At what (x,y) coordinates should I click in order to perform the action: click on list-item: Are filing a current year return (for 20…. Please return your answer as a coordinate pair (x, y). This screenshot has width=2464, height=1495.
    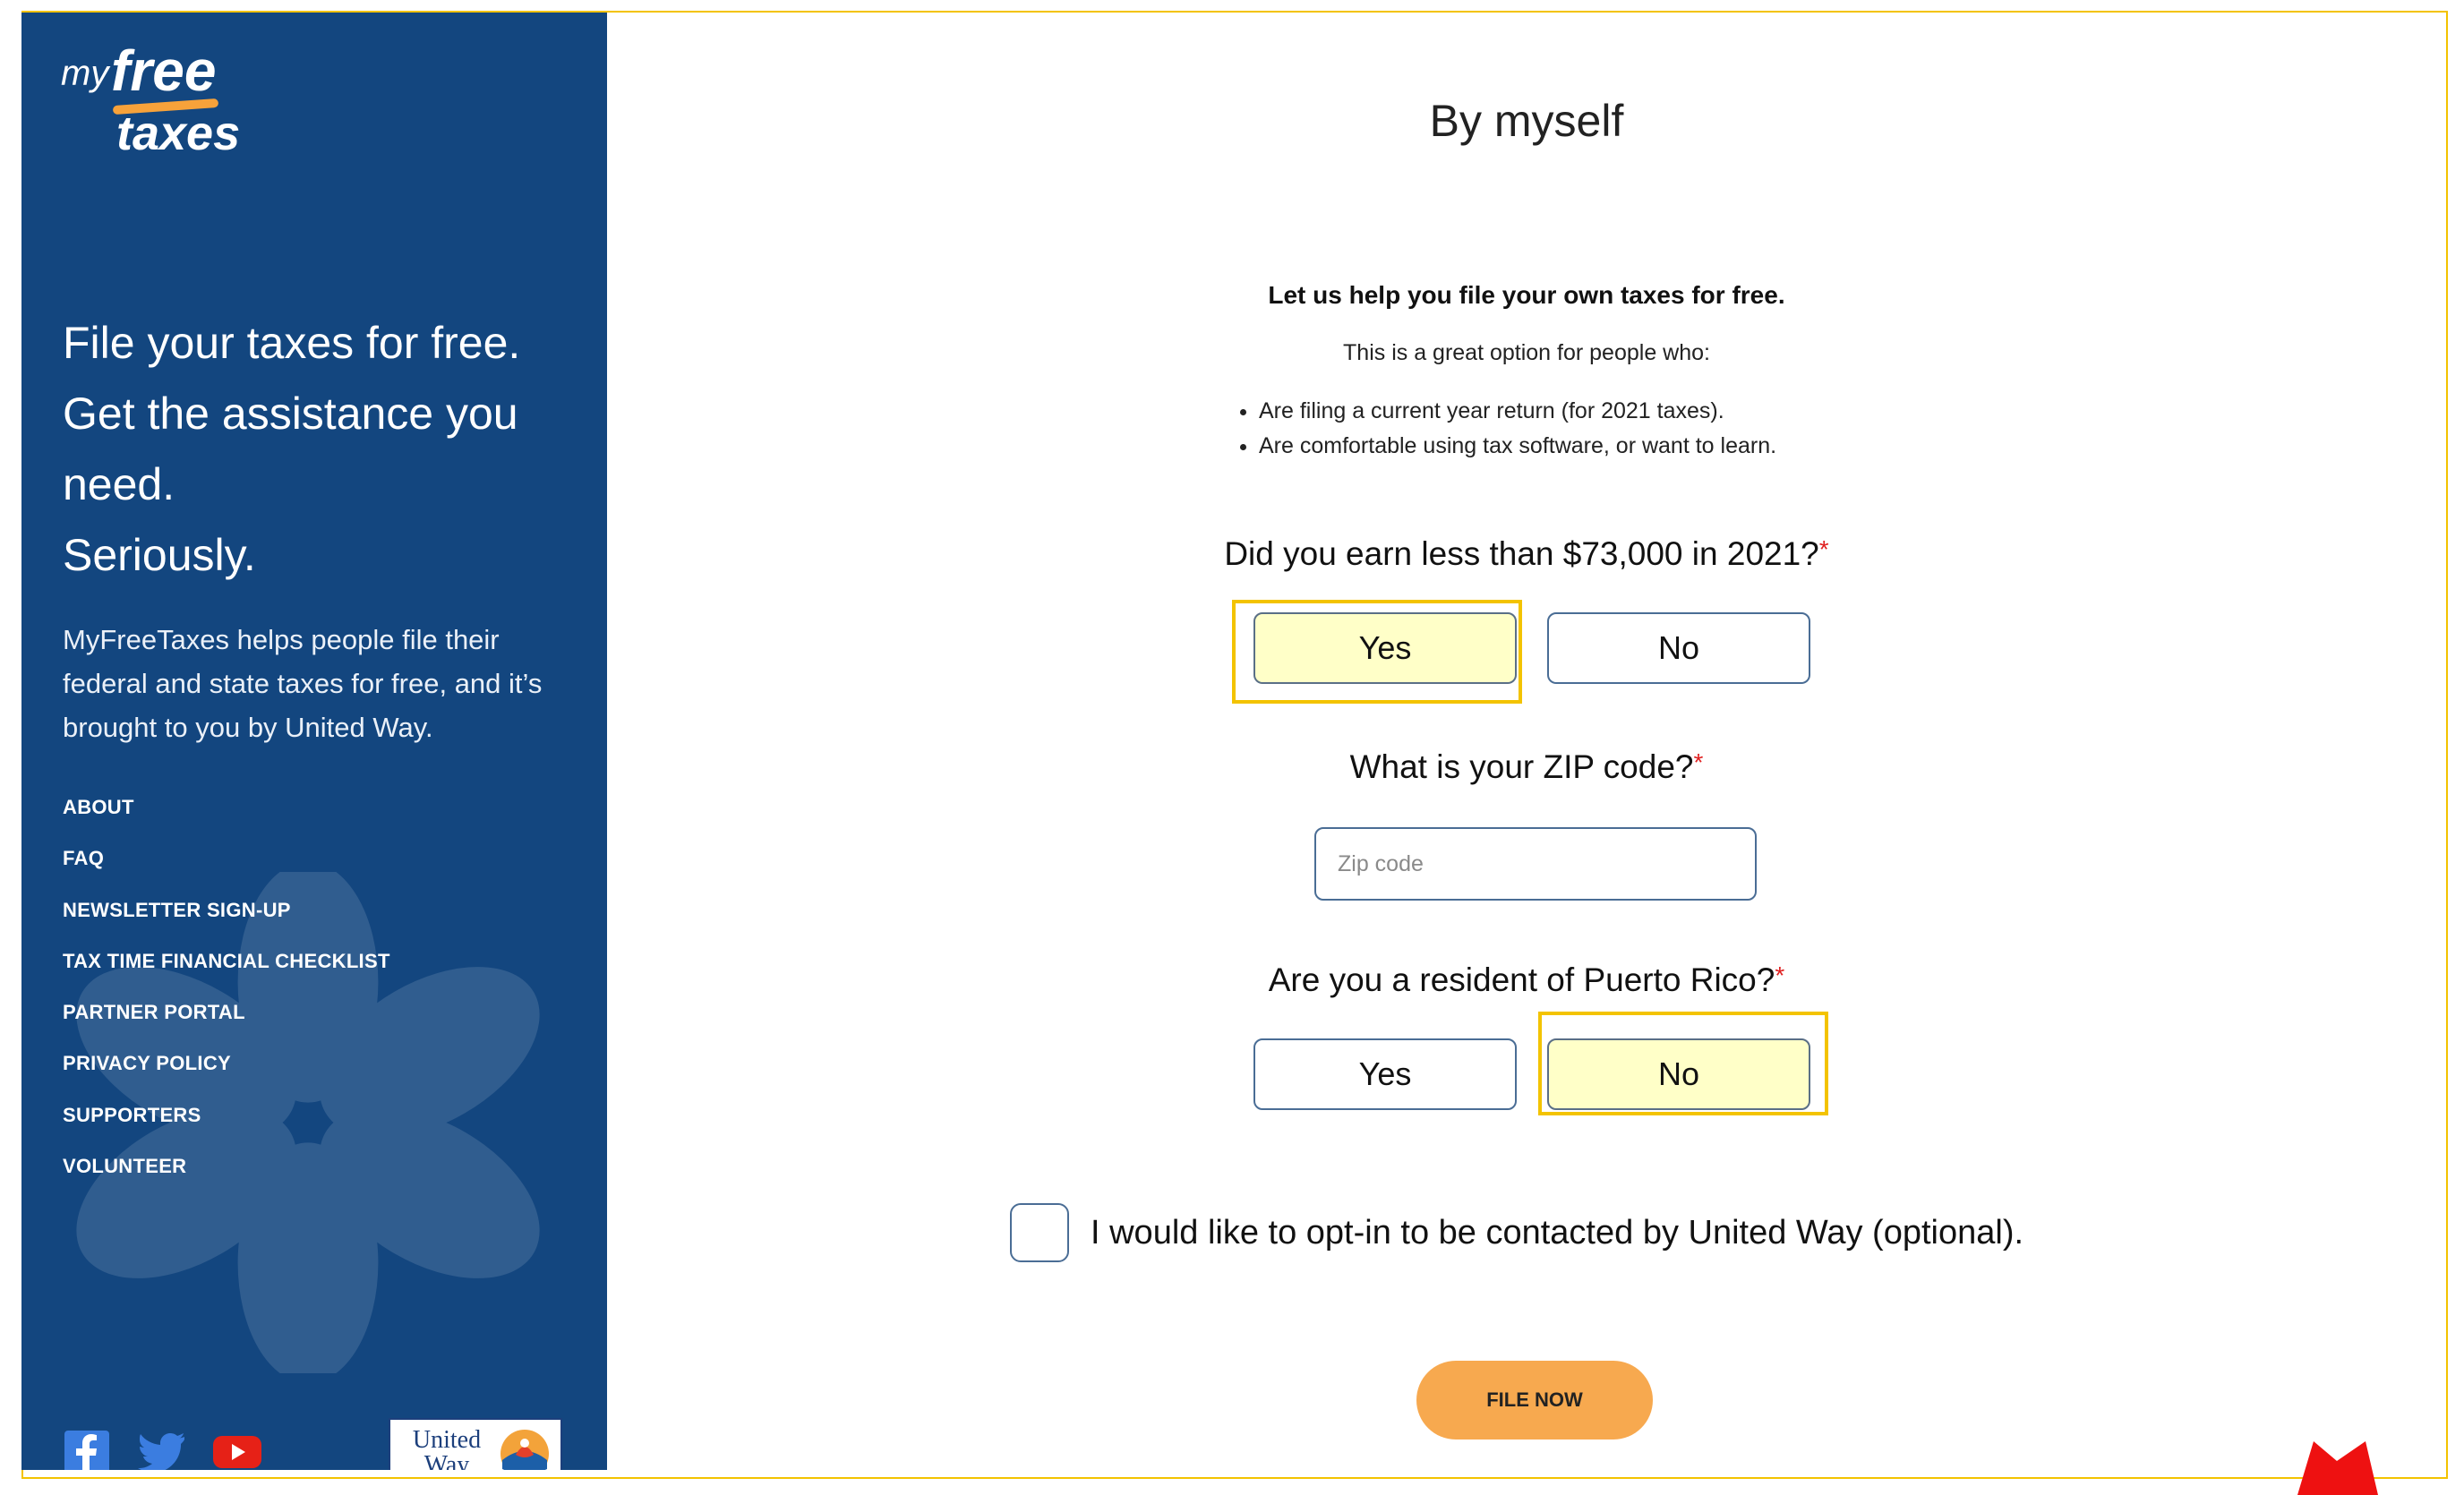
    Looking at the image, I should click on (1517, 411).